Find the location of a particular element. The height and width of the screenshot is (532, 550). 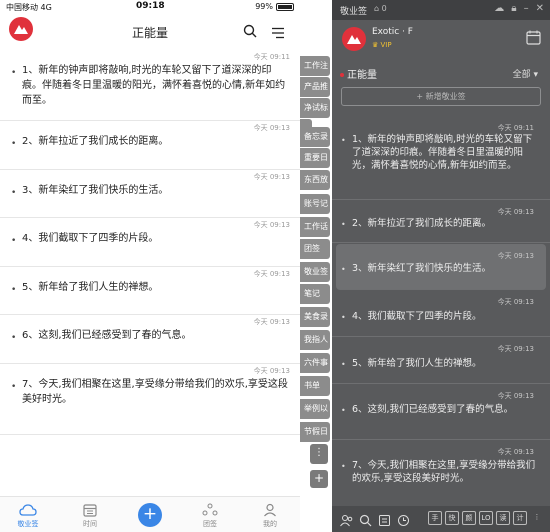

chevron-down-icon: ▾ is located at coordinates (535, 75).